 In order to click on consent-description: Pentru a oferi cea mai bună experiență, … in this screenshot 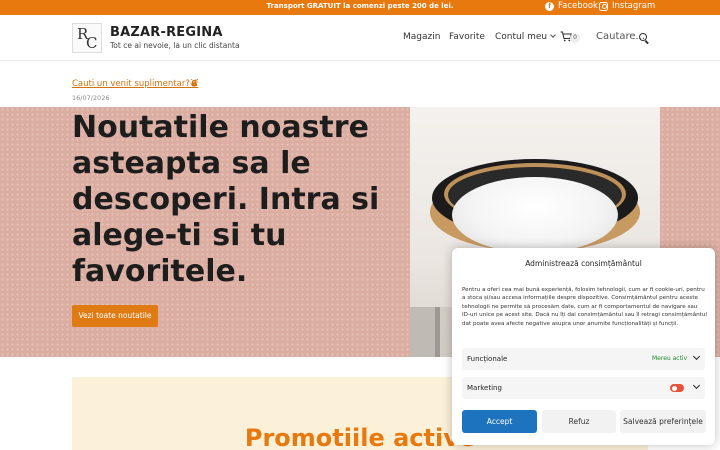, I will do `click(584, 307)`.